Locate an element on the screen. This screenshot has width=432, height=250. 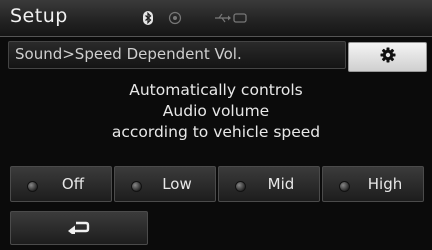
description-line: Audio volume is located at coordinates (216, 111).